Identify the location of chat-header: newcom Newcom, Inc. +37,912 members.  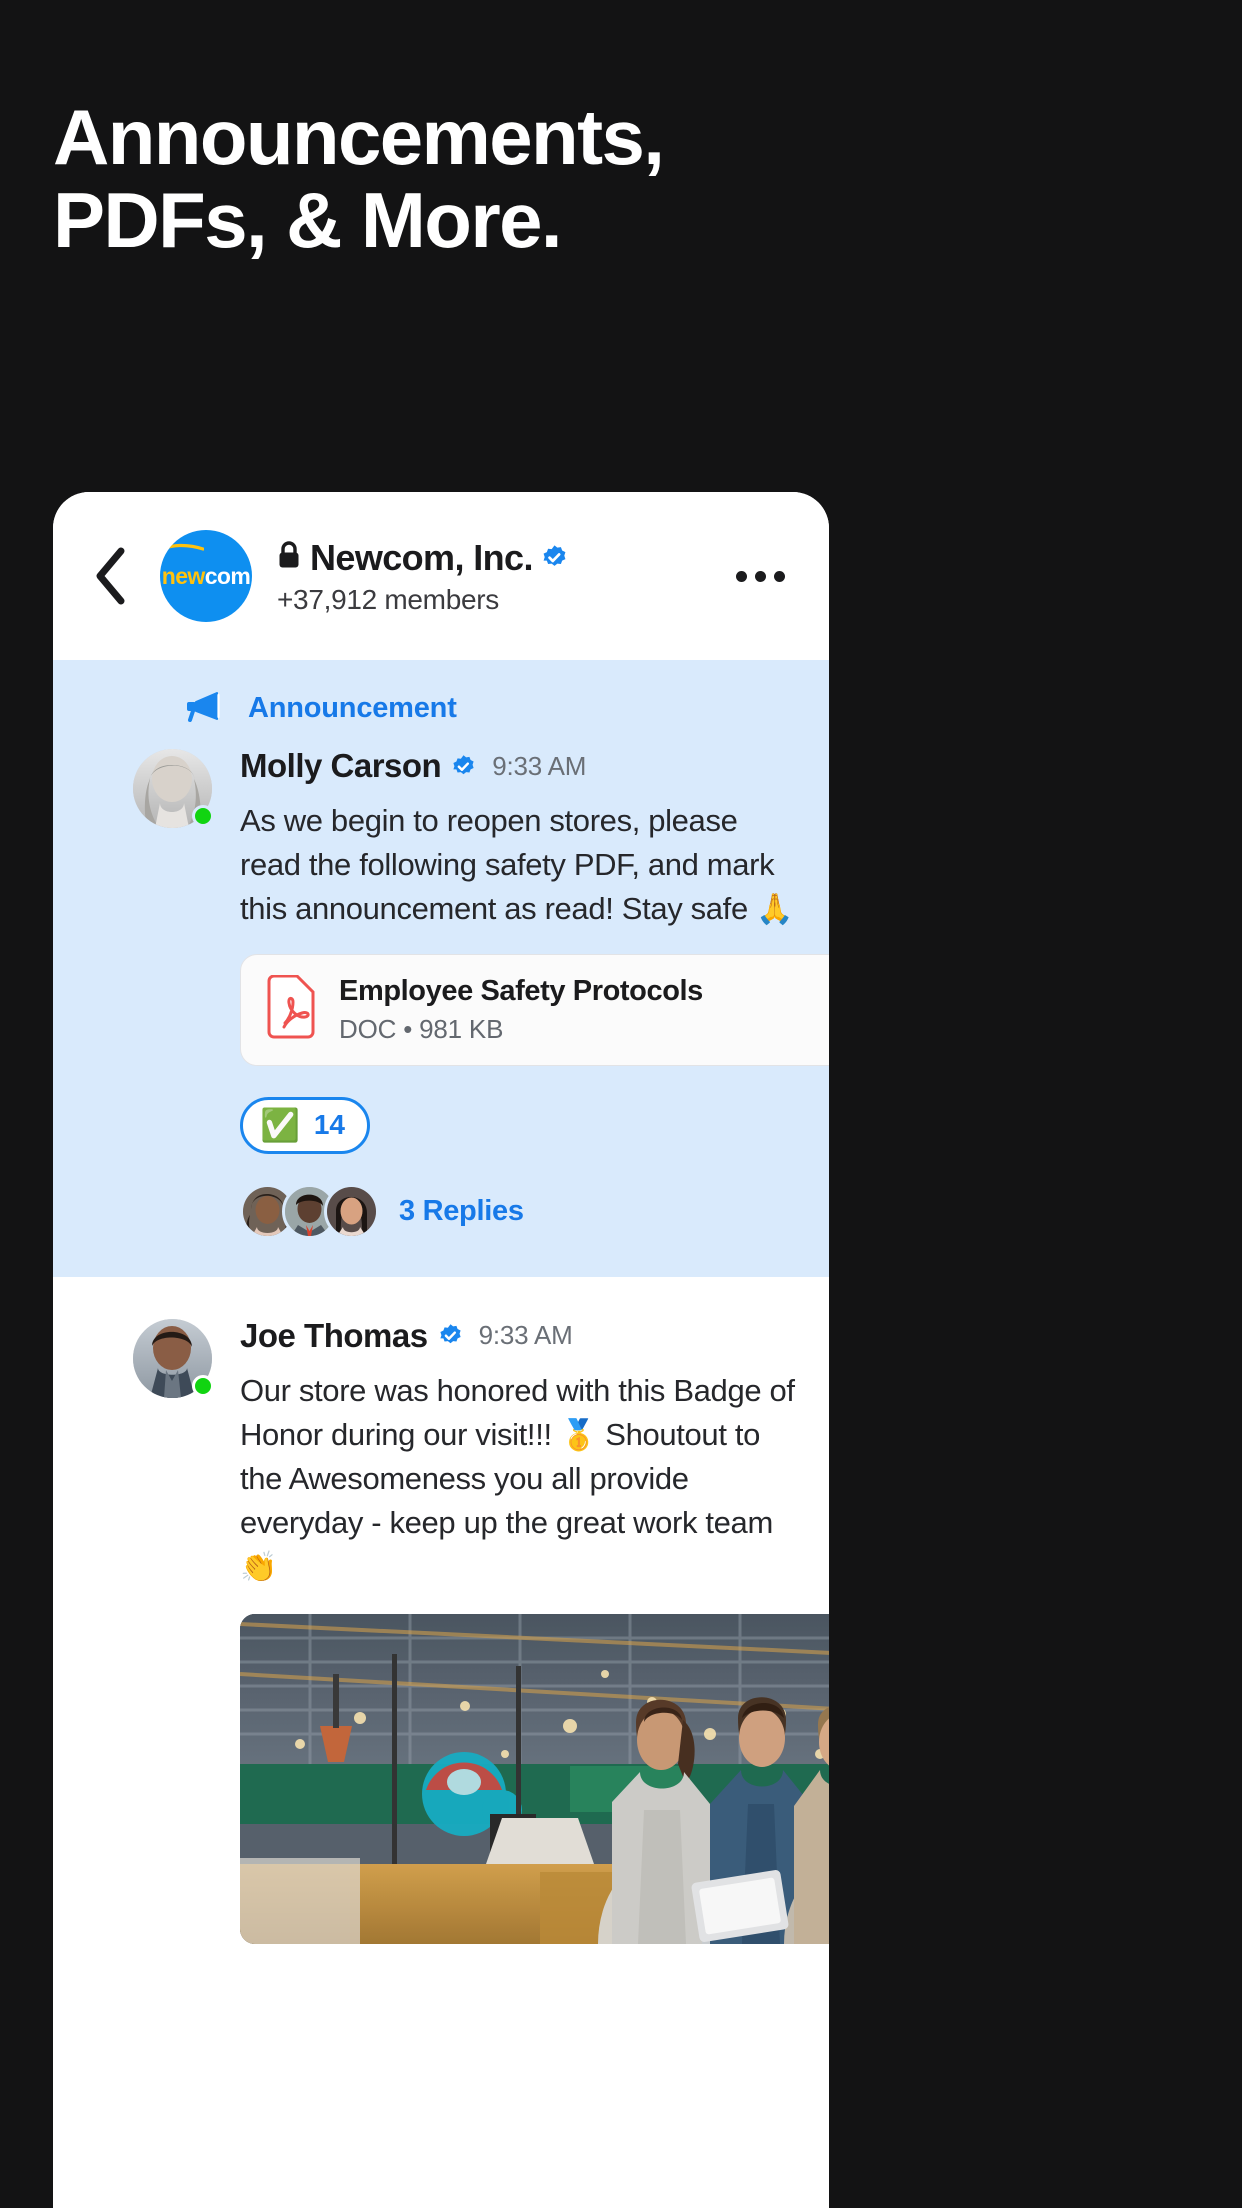
(441, 576).